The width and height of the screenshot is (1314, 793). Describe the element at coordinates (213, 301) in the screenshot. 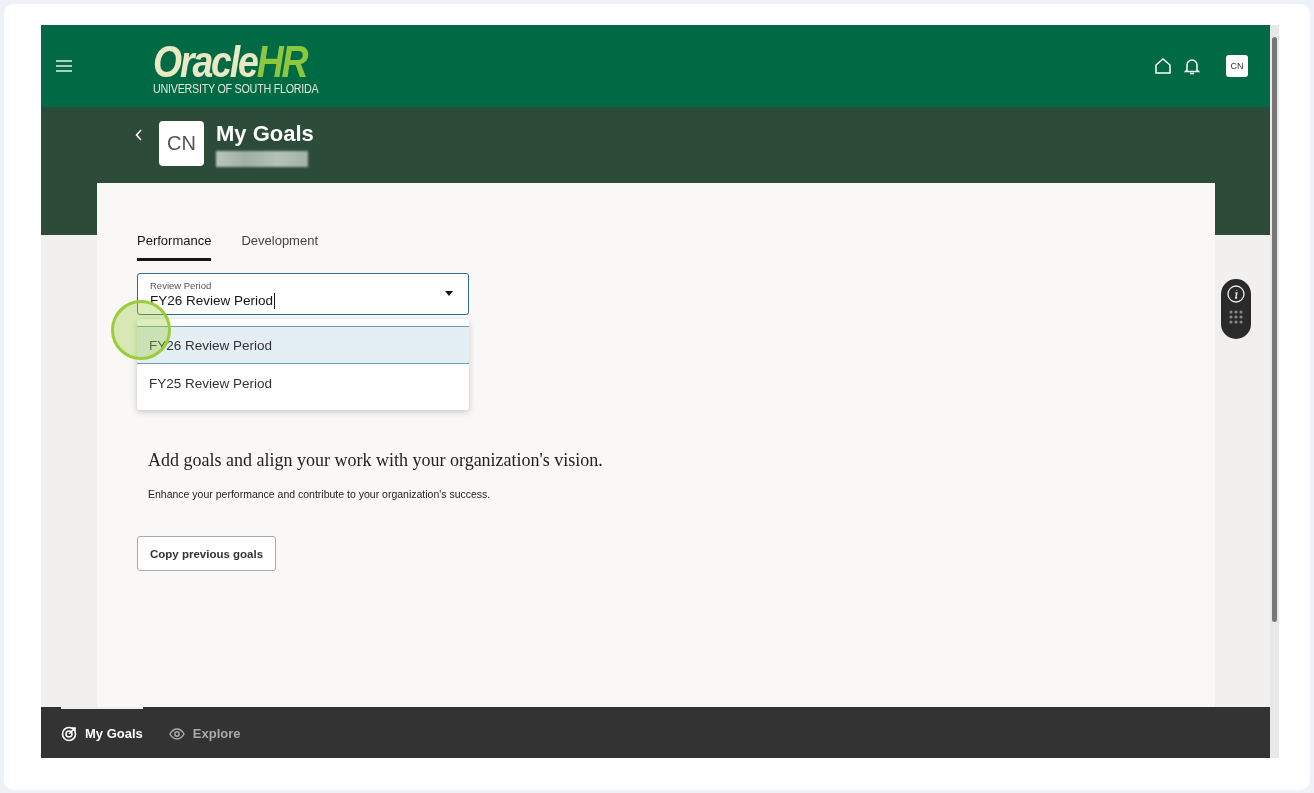

I see `field-value: FY26 Review Period` at that location.